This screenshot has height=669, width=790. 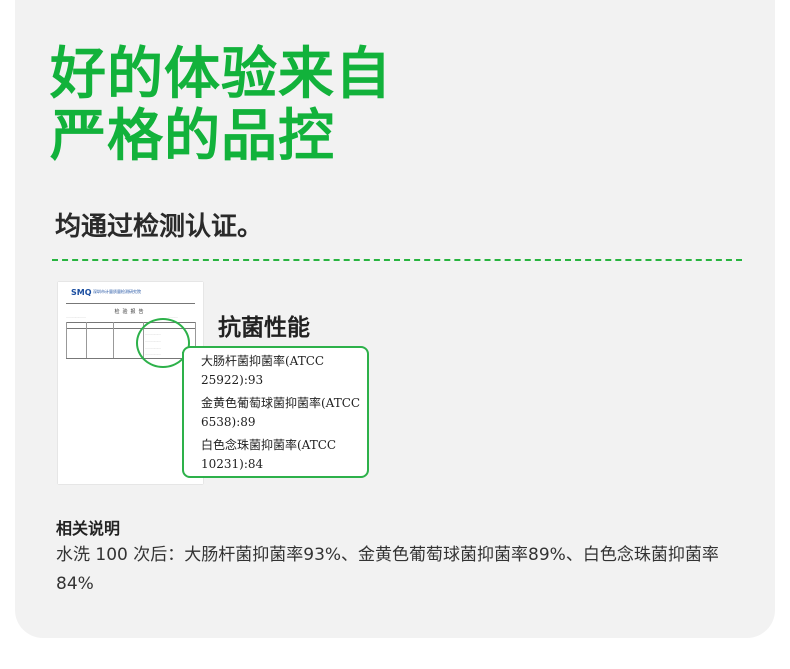 What do you see at coordinates (281, 403) in the screenshot?
I see `result-line: 金黄色葡萄球菌抑菌率(ATCC` at bounding box center [281, 403].